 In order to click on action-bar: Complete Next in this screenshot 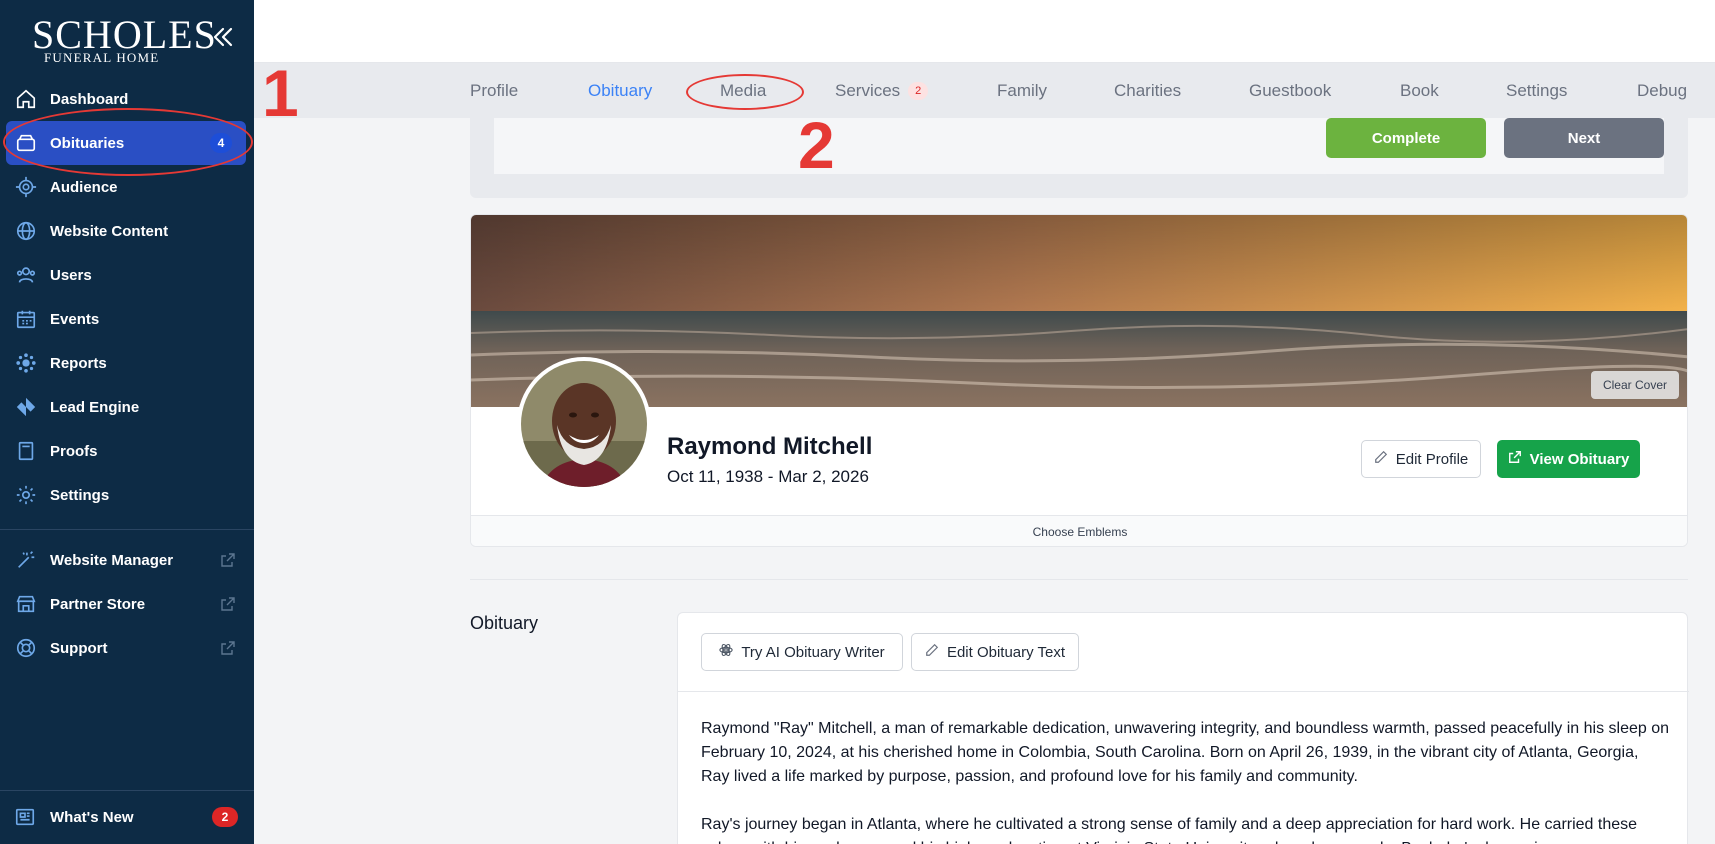, I will do `click(1079, 158)`.